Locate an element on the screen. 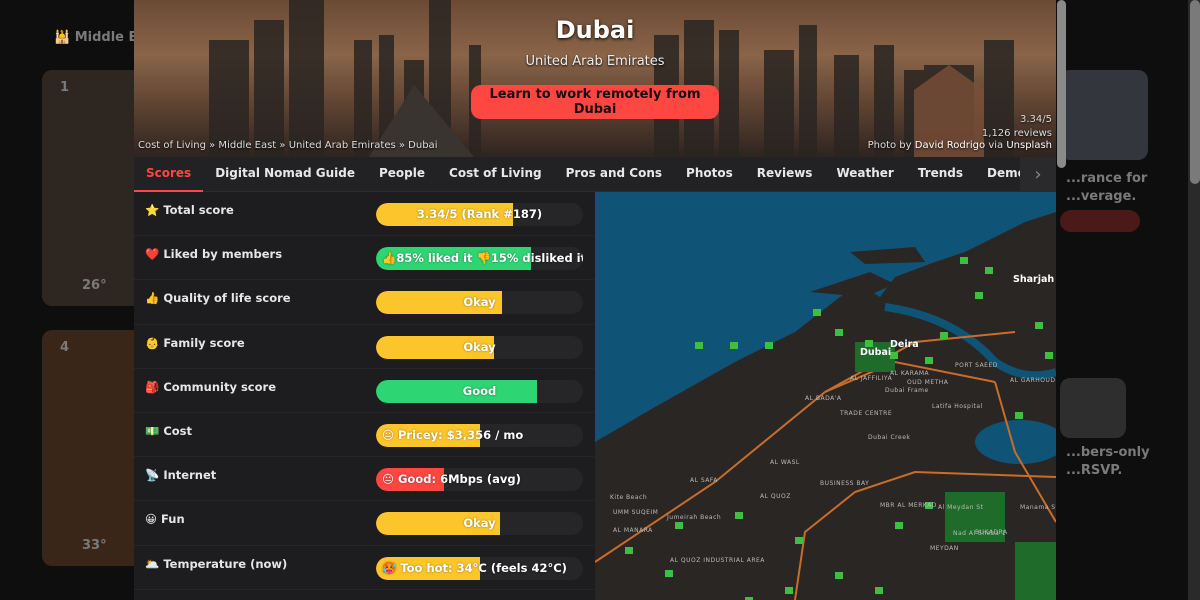  score-emoji-icon: 👍 is located at coordinates (152, 298).